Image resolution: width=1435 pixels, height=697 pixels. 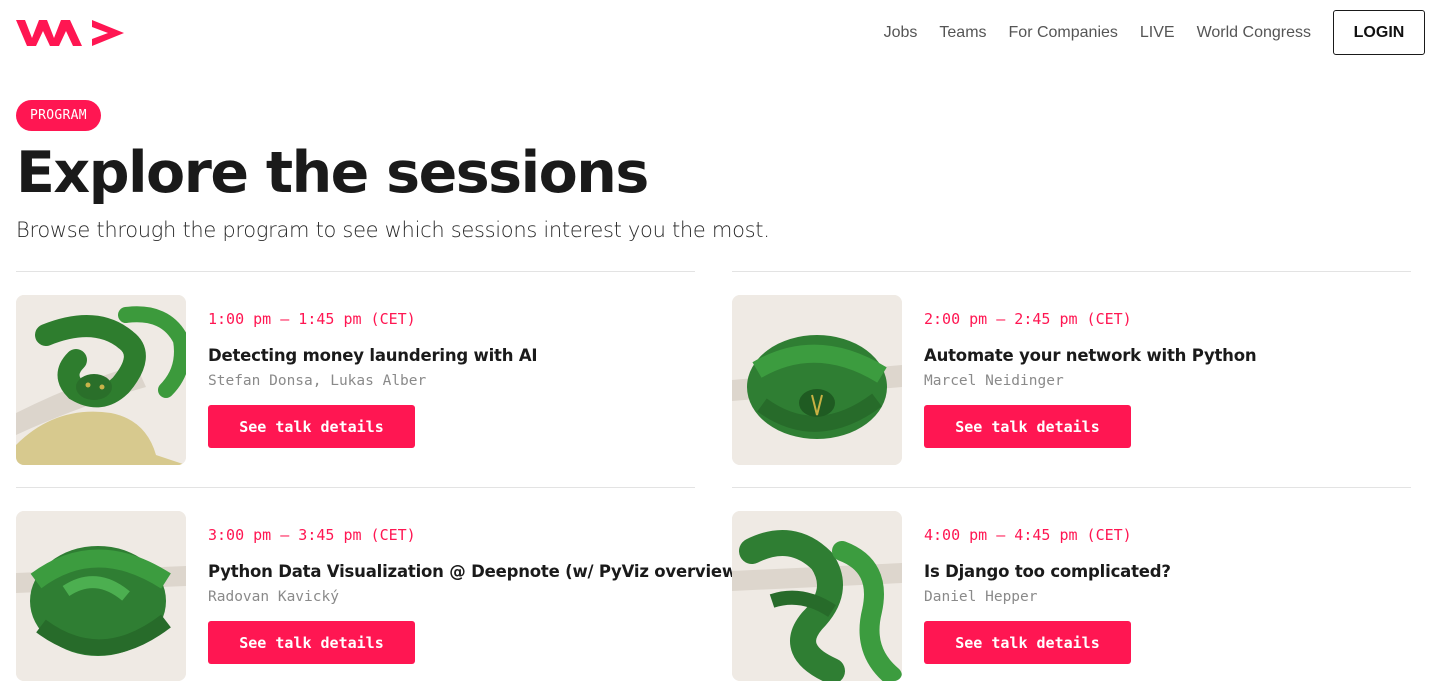 I want to click on login-button: LOGIN, so click(x=1379, y=32).